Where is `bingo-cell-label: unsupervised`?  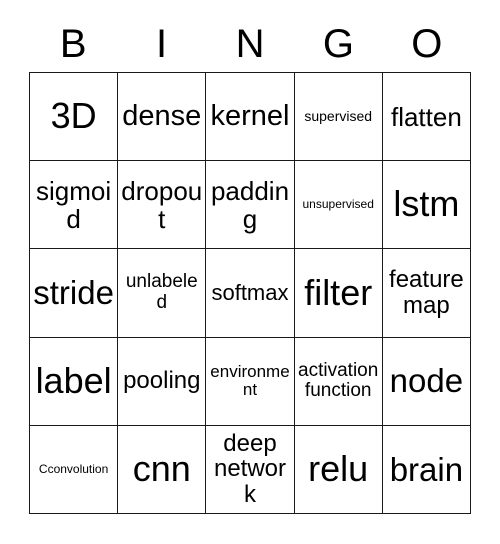 bingo-cell-label: unsupervised is located at coordinates (338, 204).